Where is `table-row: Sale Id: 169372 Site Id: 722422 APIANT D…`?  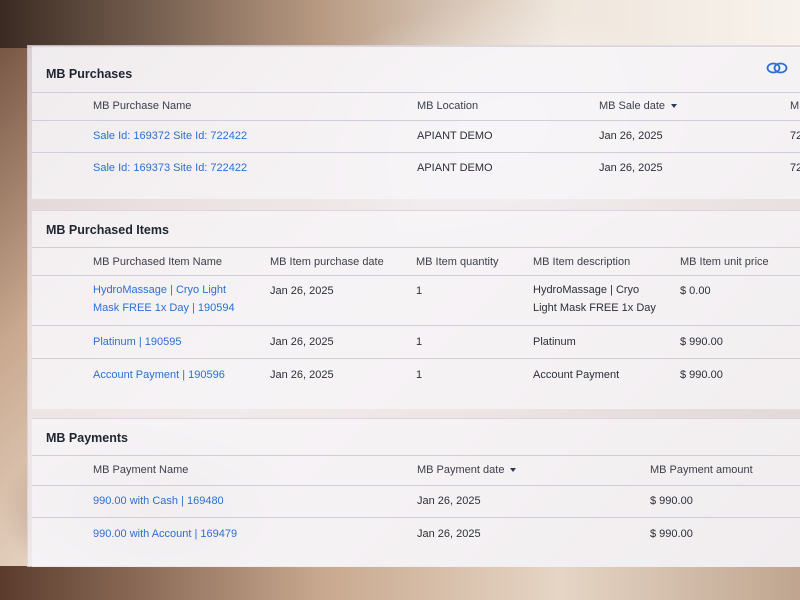
table-row: Sale Id: 169372 Site Id: 722422 APIANT D… is located at coordinates (416, 136).